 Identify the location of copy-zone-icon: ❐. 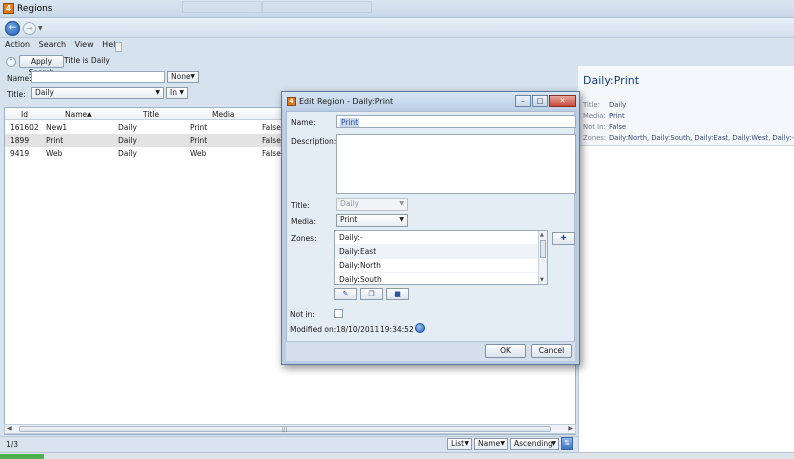
(371, 294).